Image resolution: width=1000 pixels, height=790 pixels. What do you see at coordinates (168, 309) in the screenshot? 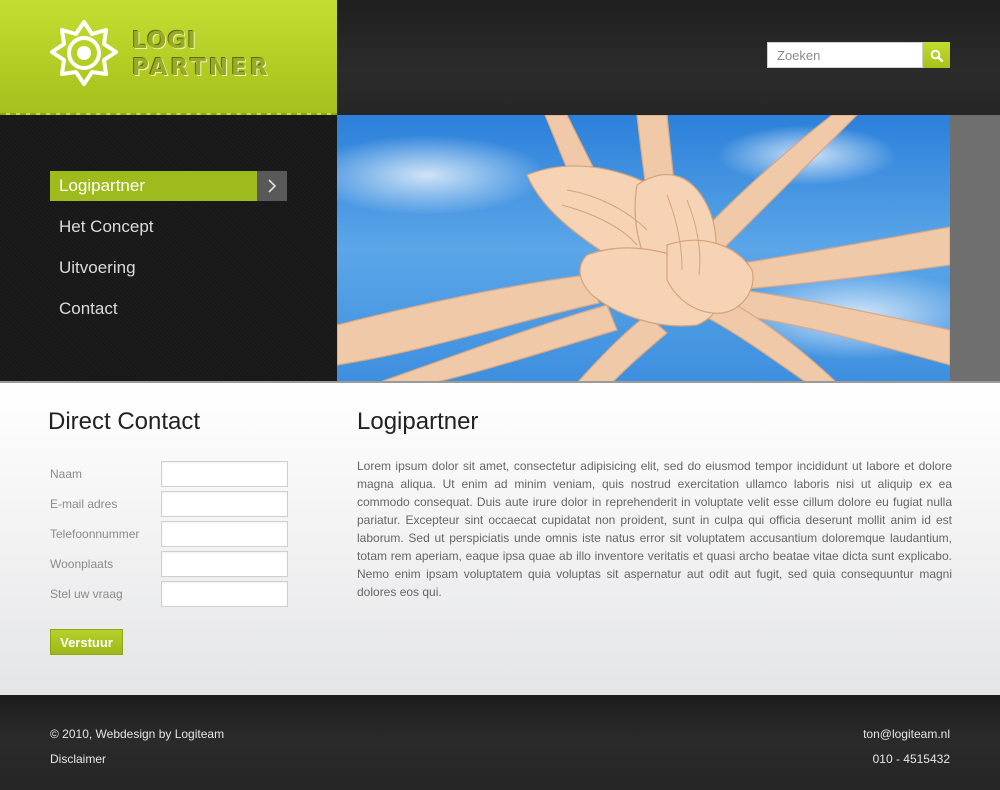
I see `nav-item-contact: Contact` at bounding box center [168, 309].